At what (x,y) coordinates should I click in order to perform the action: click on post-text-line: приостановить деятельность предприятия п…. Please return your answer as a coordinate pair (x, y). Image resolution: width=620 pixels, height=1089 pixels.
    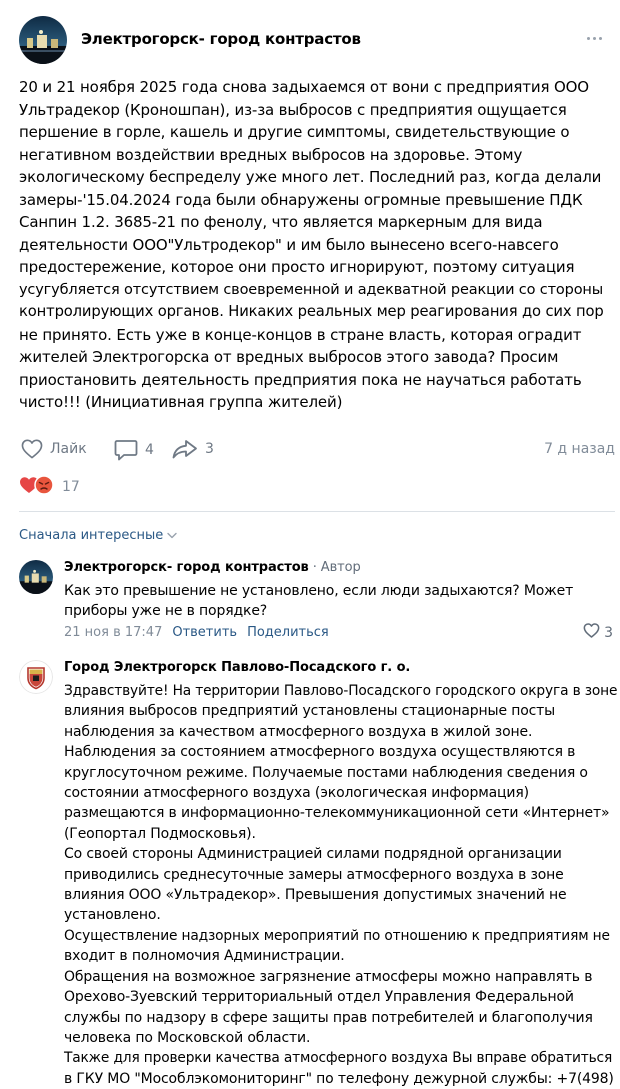
    Looking at the image, I should click on (300, 379).